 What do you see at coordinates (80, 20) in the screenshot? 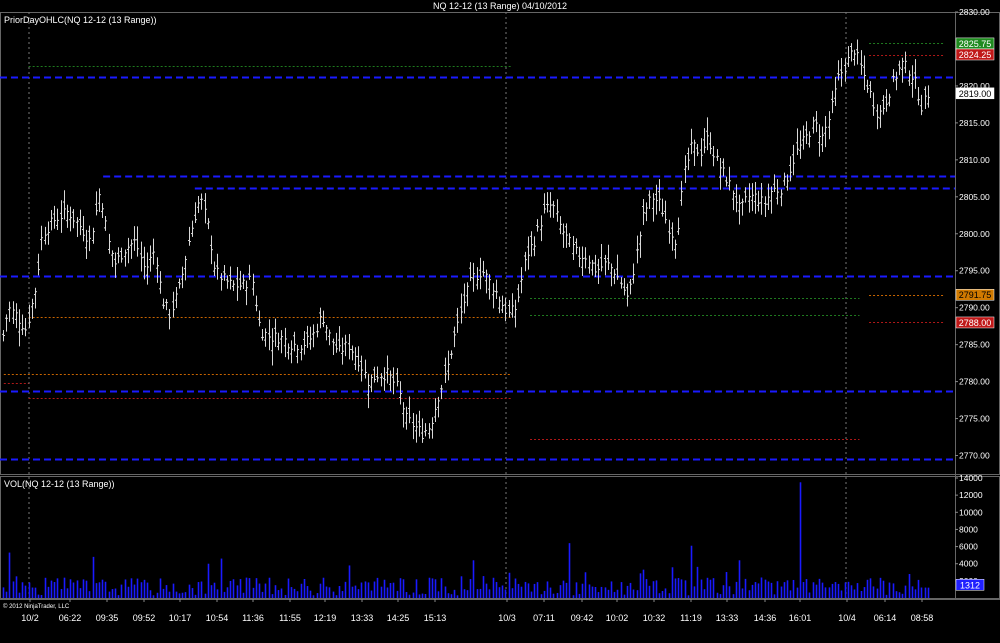
I see `price-indicator-label: PriorDayOHLC(NQ 12-12 (13 Range))` at bounding box center [80, 20].